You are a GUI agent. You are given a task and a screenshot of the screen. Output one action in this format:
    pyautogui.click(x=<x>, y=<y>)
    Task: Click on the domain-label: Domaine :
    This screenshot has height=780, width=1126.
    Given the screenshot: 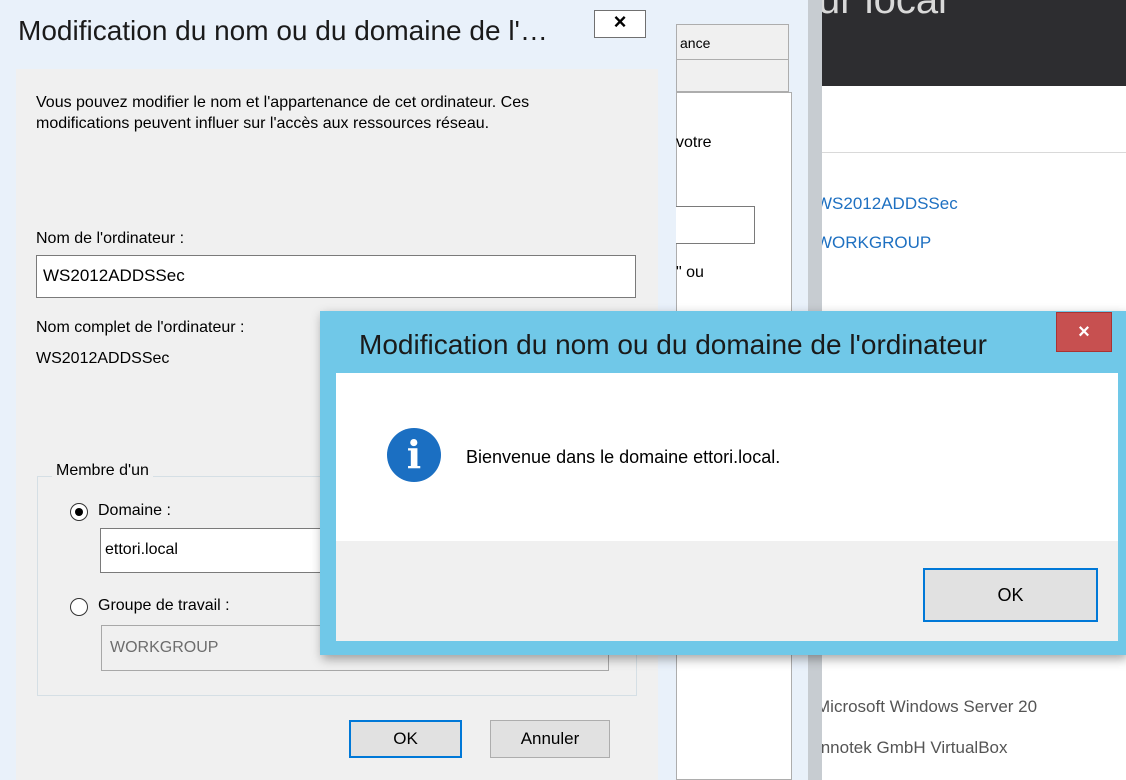 What is the action you would take?
    pyautogui.click(x=134, y=510)
    